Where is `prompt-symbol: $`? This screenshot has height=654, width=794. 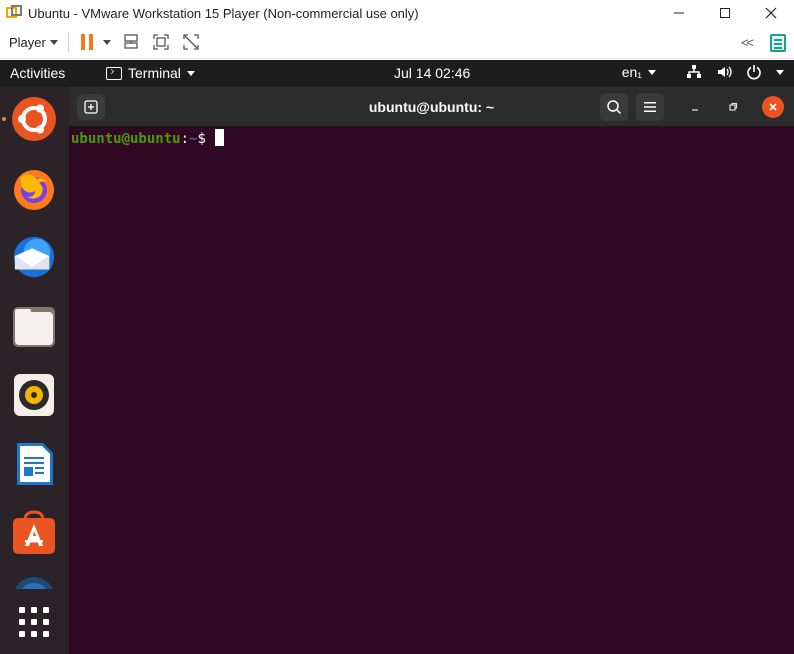
prompt-symbol: $ is located at coordinates (201, 139).